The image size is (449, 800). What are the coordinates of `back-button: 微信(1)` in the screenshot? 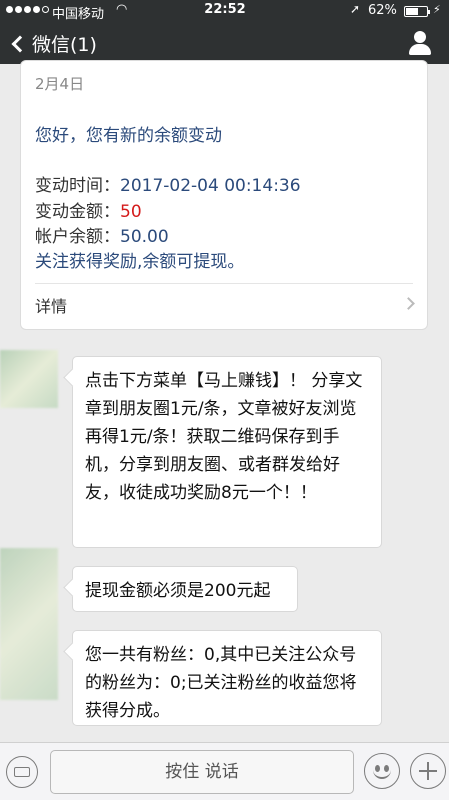 It's located at (53, 43).